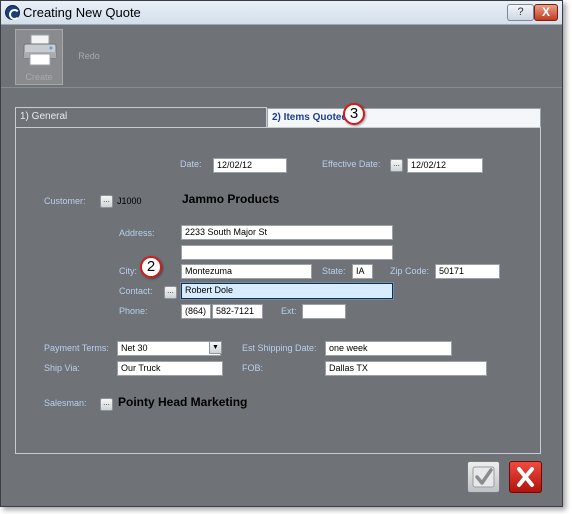 The width and height of the screenshot is (572, 514). Describe the element at coordinates (136, 291) in the screenshot. I see `contact-label: Contact:` at that location.